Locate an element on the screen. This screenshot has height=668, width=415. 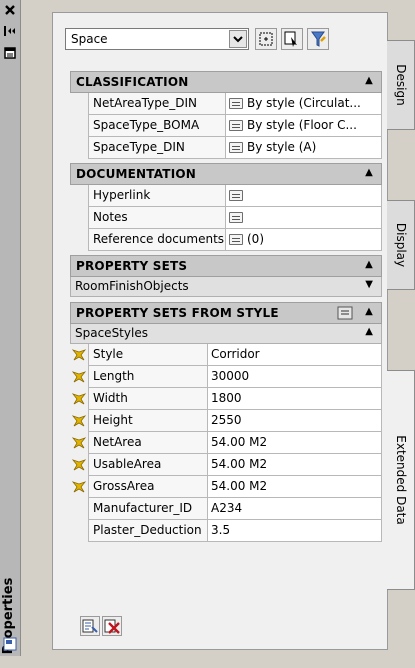
property-set-roomfinishobjects: RoomFinishObjects ▼ is located at coordinates (226, 287).